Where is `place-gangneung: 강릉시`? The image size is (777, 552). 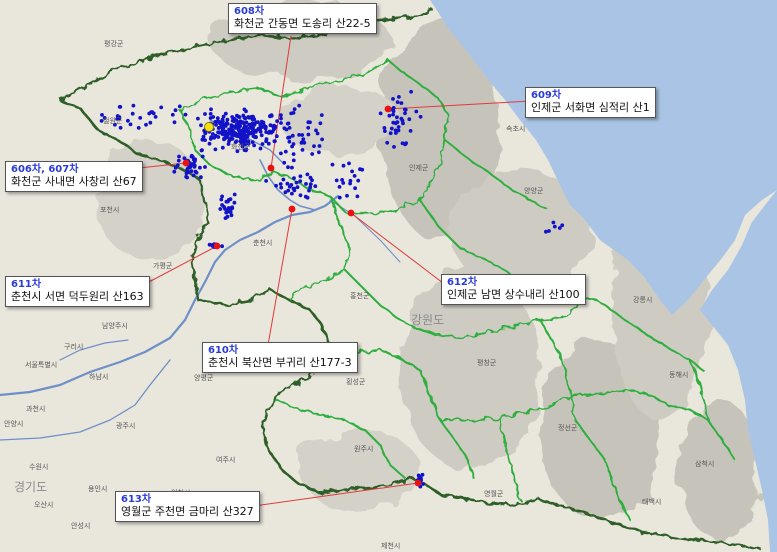 place-gangneung: 강릉시 is located at coordinates (643, 300).